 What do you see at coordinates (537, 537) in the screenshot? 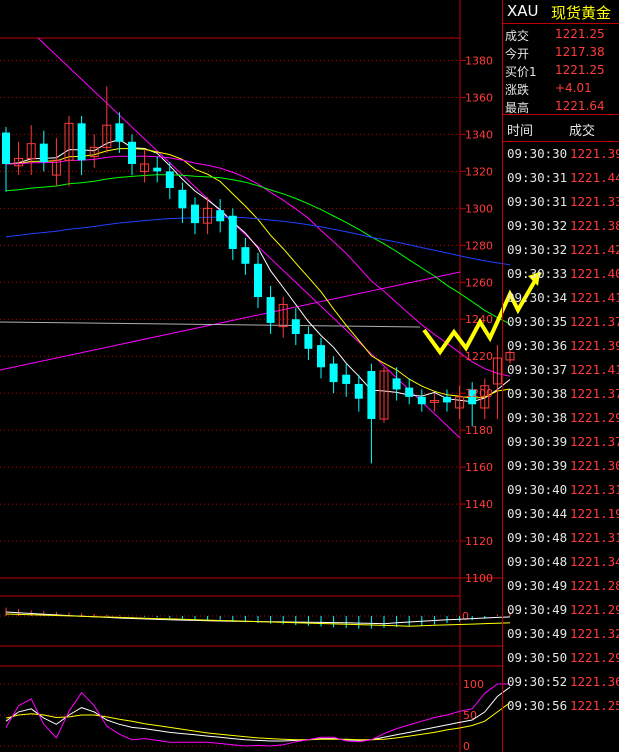
I see `tick-time: 09:30:48` at bounding box center [537, 537].